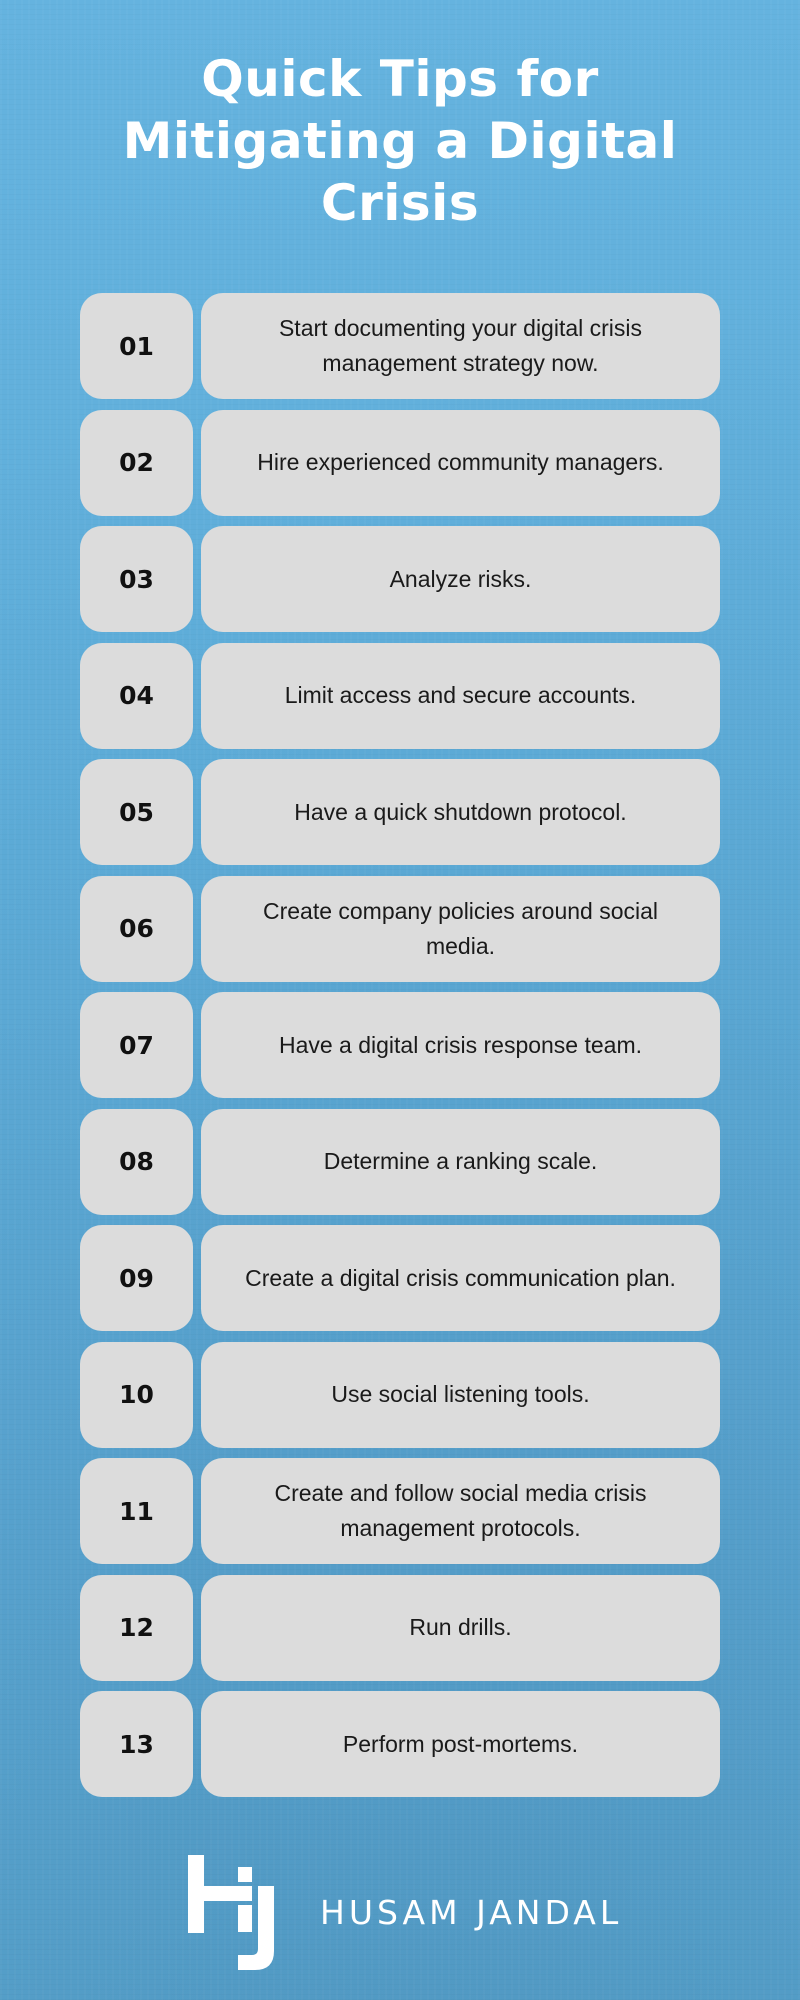 The image size is (800, 2000). Describe the element at coordinates (136, 1045) in the screenshot. I see `tip-number: 07` at that location.